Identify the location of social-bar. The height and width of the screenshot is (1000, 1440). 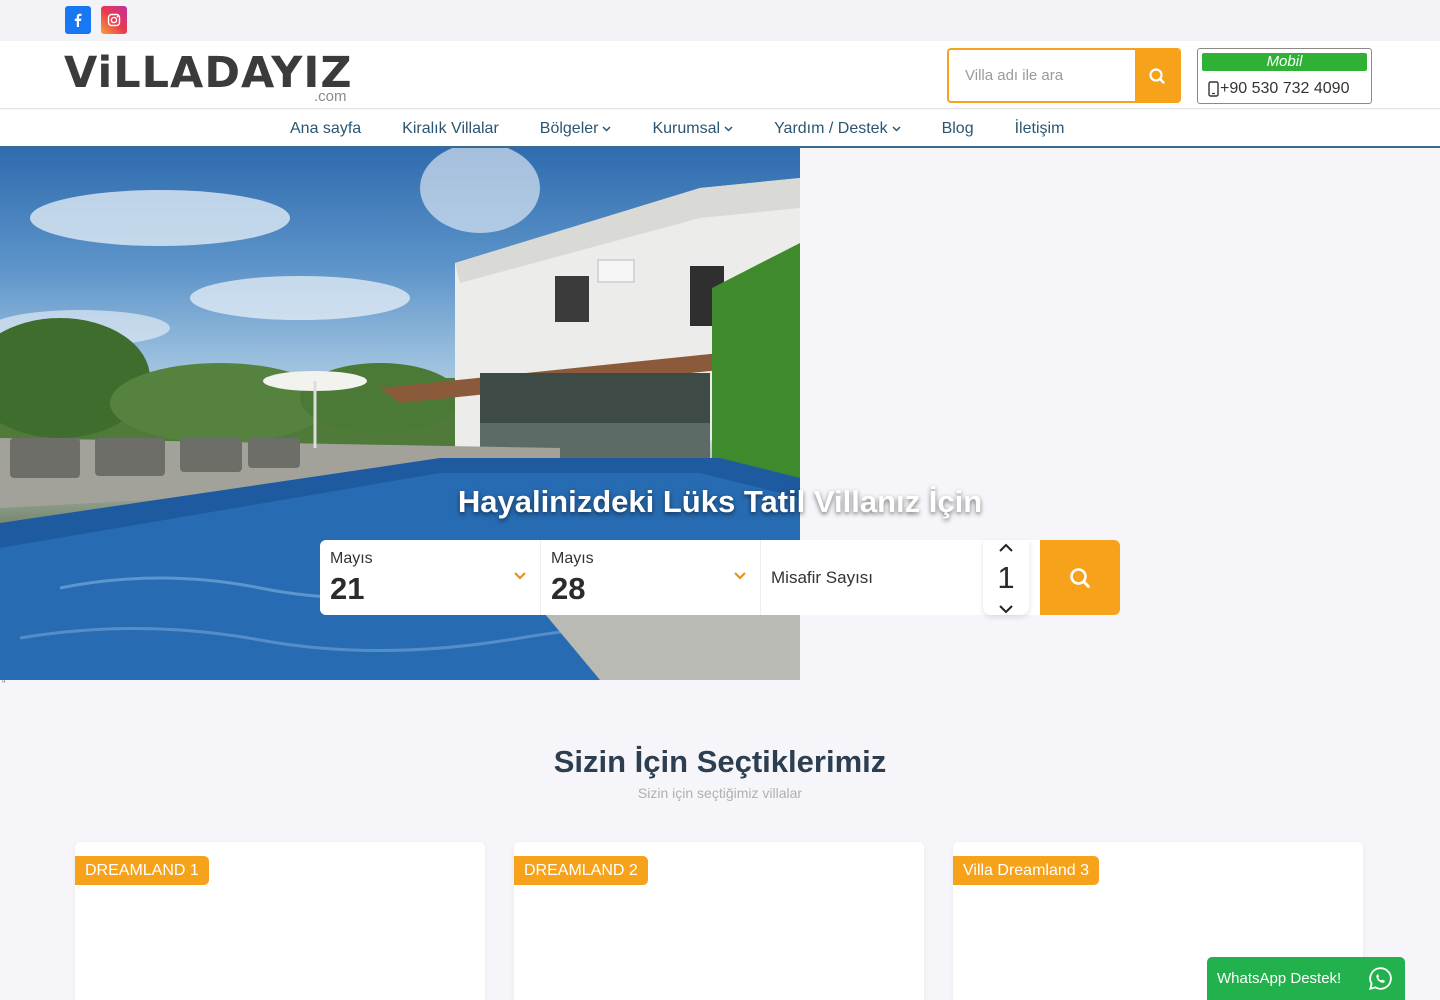
(720, 20).